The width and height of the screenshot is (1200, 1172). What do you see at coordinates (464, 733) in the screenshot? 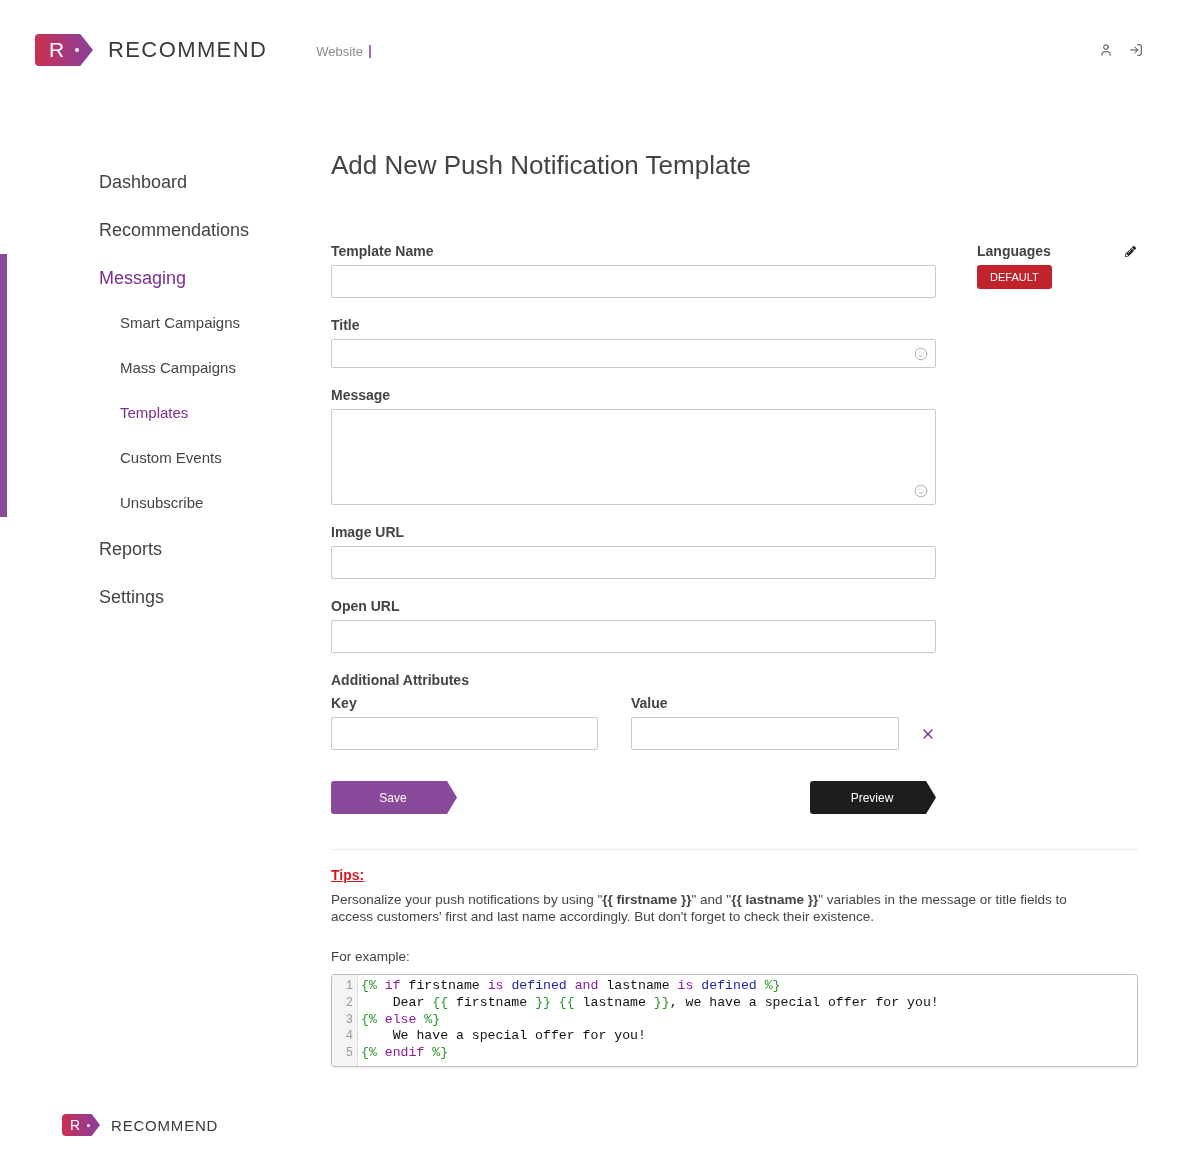
I see `key-input` at bounding box center [464, 733].